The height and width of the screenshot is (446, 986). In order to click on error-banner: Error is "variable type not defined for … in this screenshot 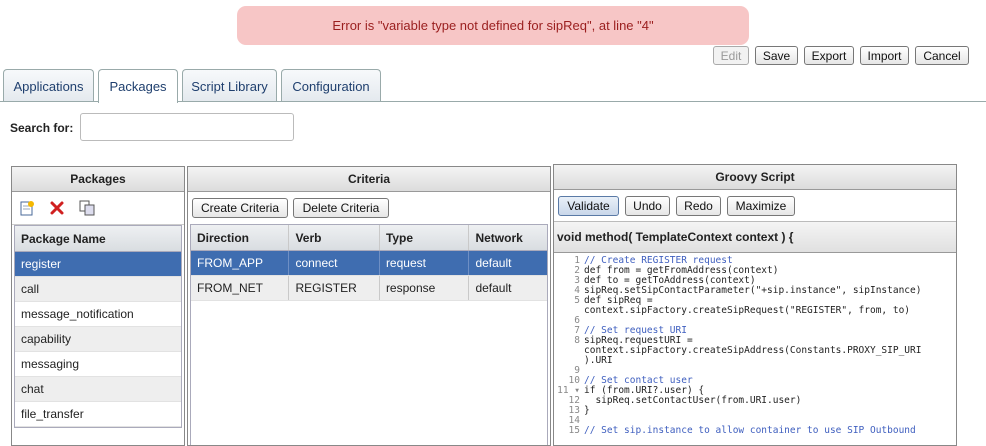, I will do `click(493, 25)`.